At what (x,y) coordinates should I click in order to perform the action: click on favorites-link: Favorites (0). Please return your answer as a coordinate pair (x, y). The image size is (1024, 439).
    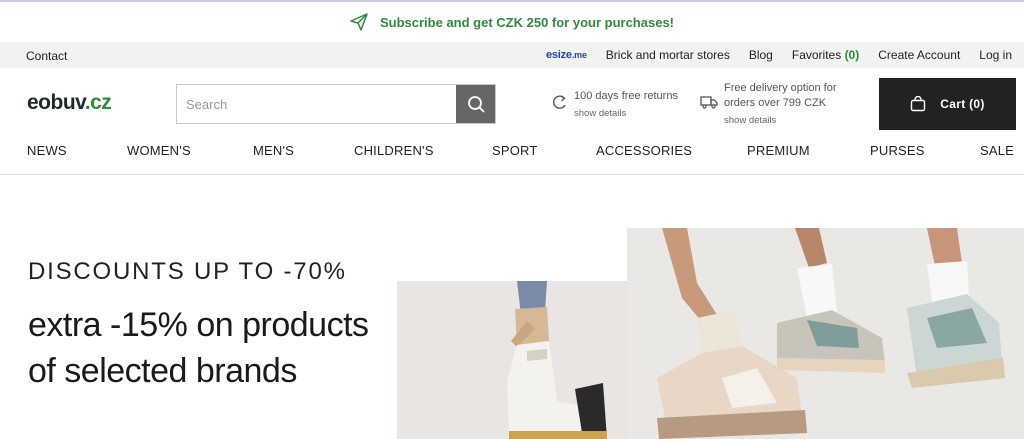
    Looking at the image, I should click on (825, 55).